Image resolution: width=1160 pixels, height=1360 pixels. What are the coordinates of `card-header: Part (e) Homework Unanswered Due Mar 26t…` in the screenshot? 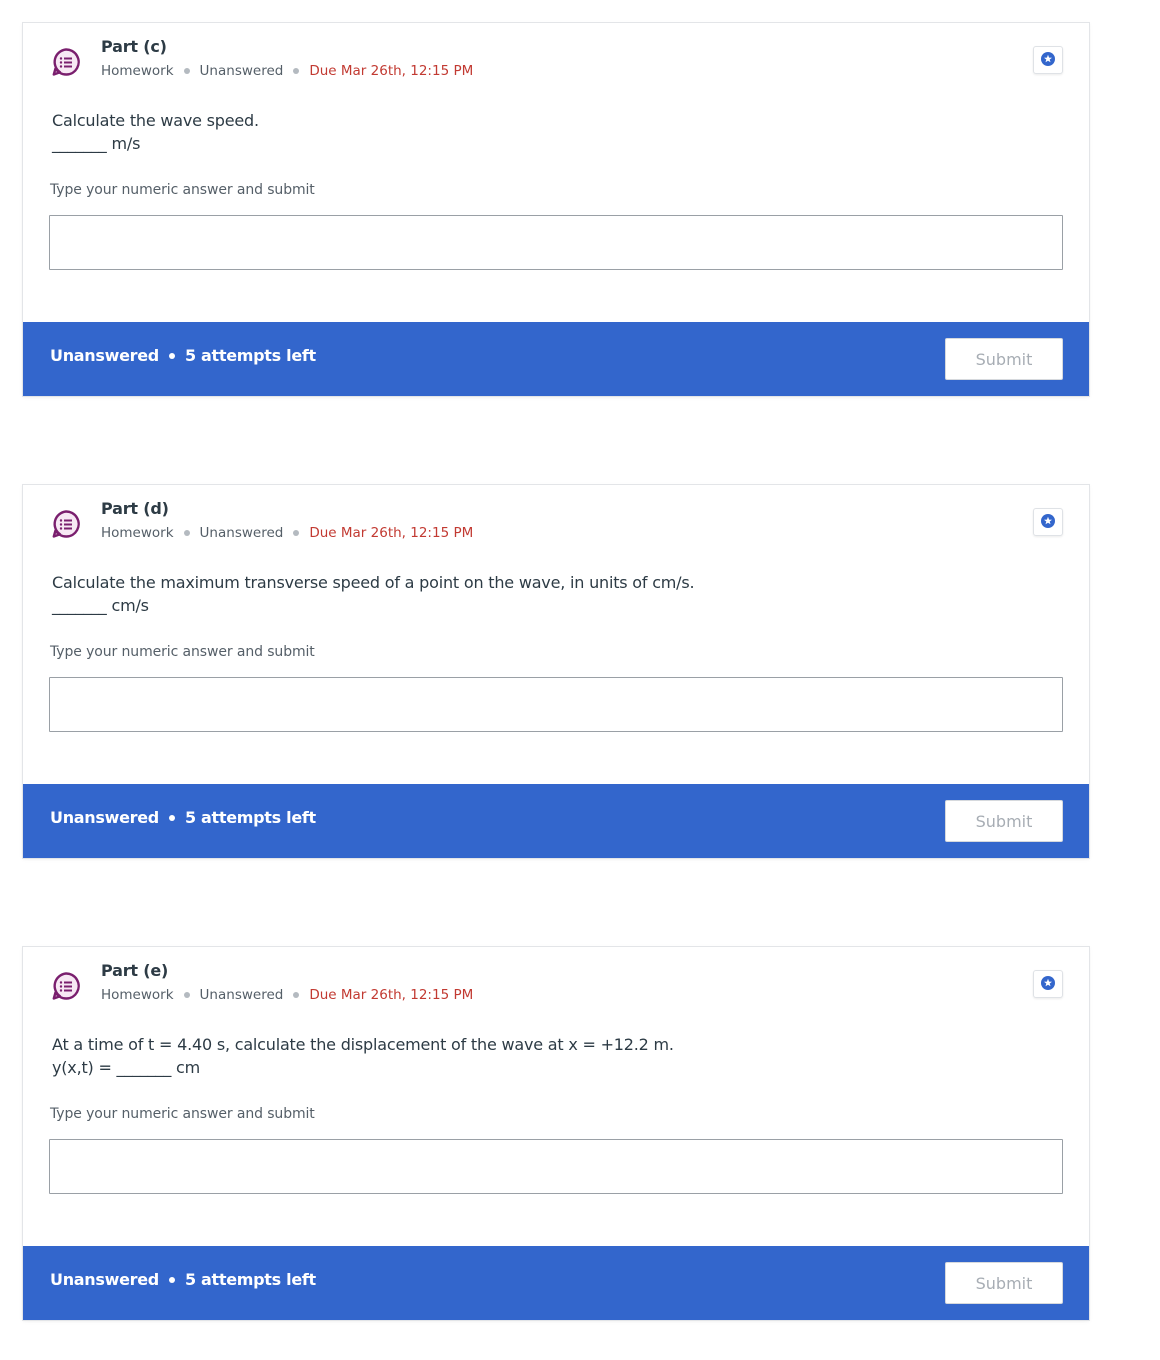 It's located at (556, 982).